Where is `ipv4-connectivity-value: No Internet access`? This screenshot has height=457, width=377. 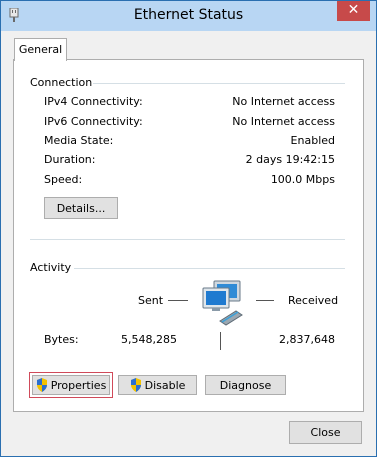 ipv4-connectivity-value: No Internet access is located at coordinates (283, 101).